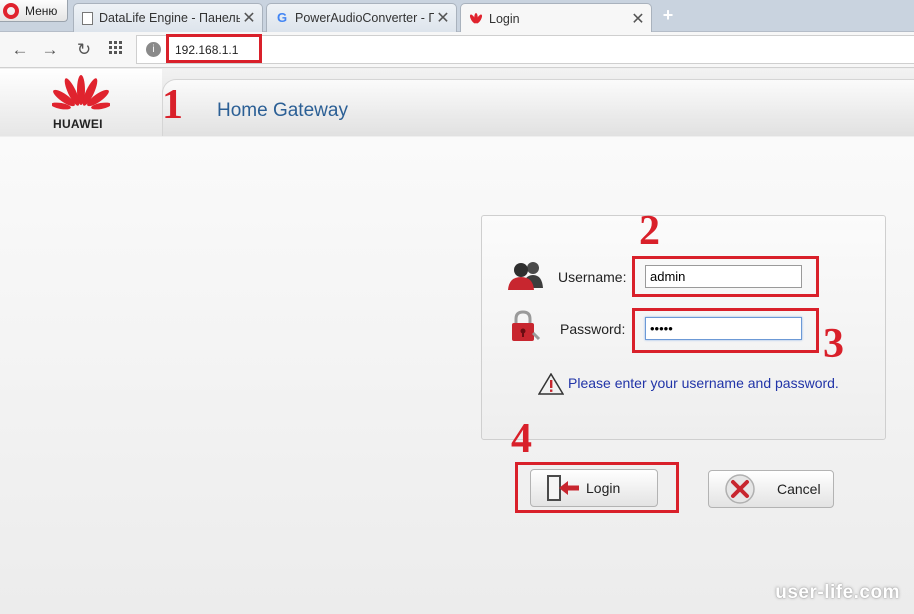 The width and height of the screenshot is (914, 614). What do you see at coordinates (87, 18) in the screenshot?
I see `document-icon` at bounding box center [87, 18].